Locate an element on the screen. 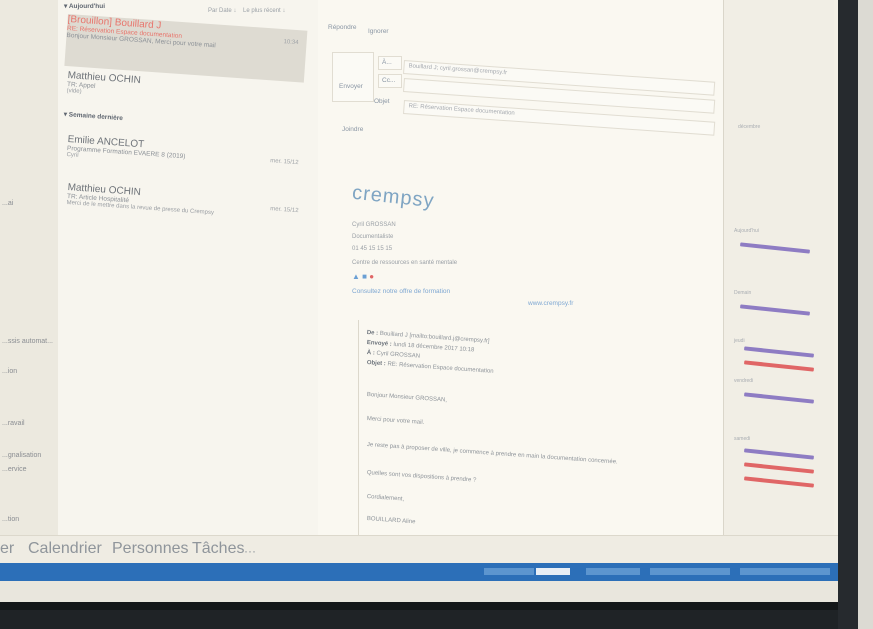 This screenshot has width=873, height=629. folder-item: ...gnalisation is located at coordinates (21, 455).